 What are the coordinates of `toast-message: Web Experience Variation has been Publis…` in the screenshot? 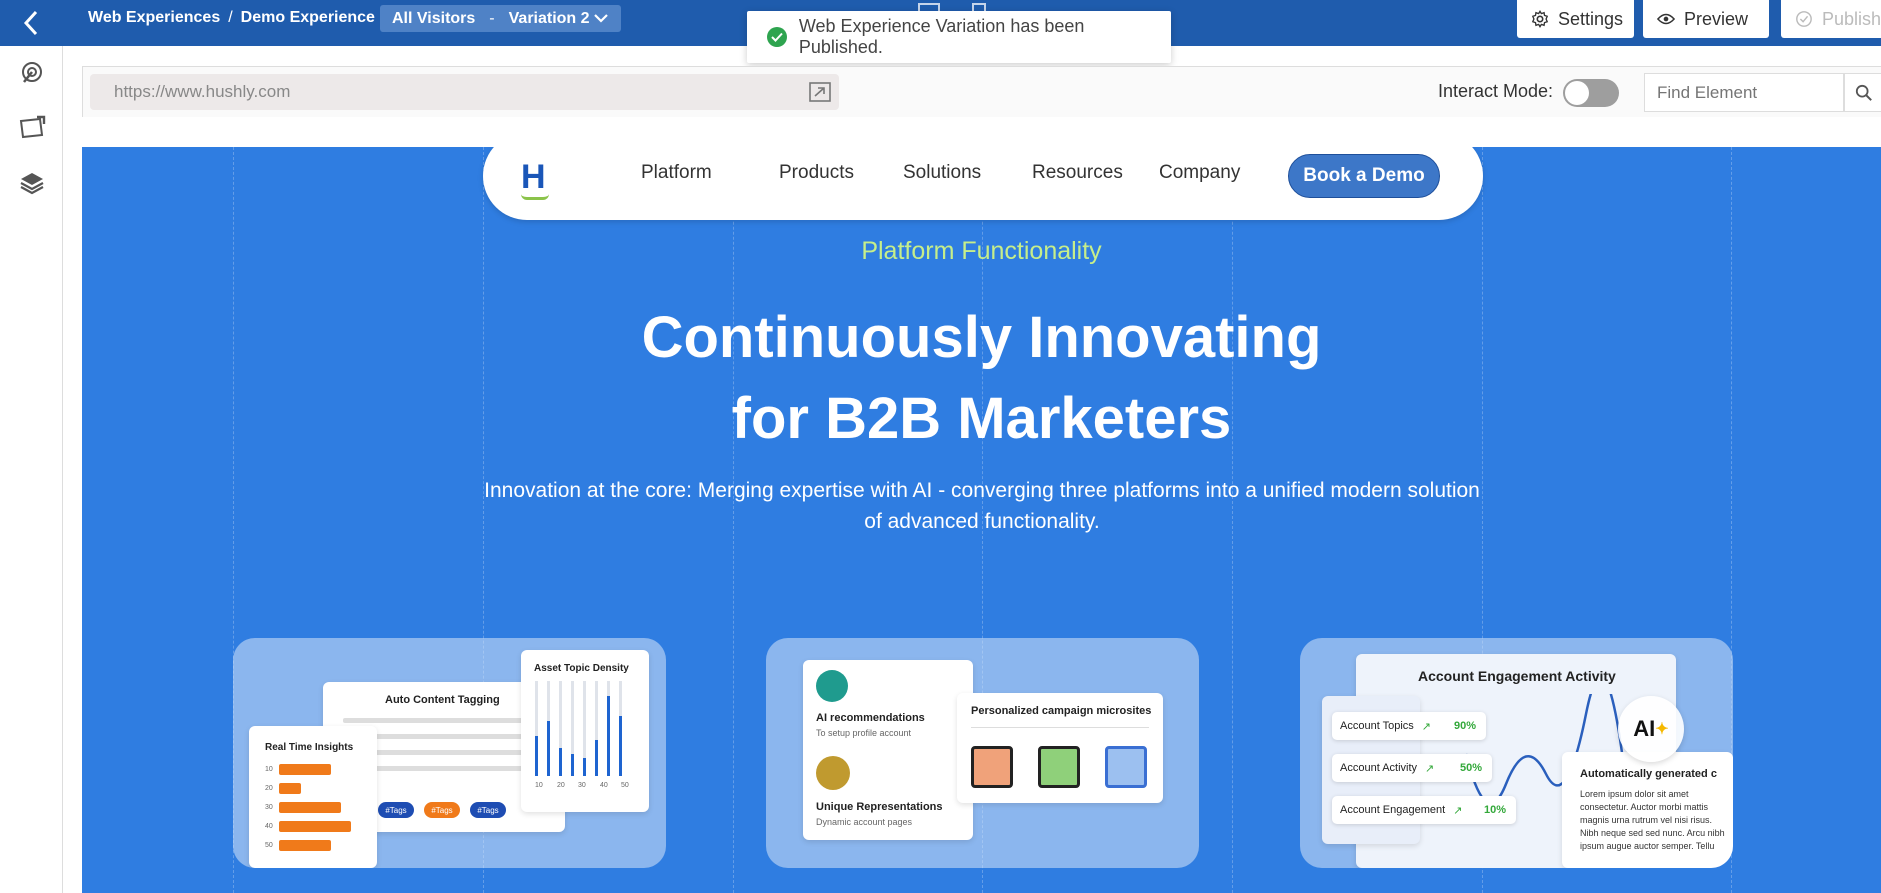 It's located at (941, 36).